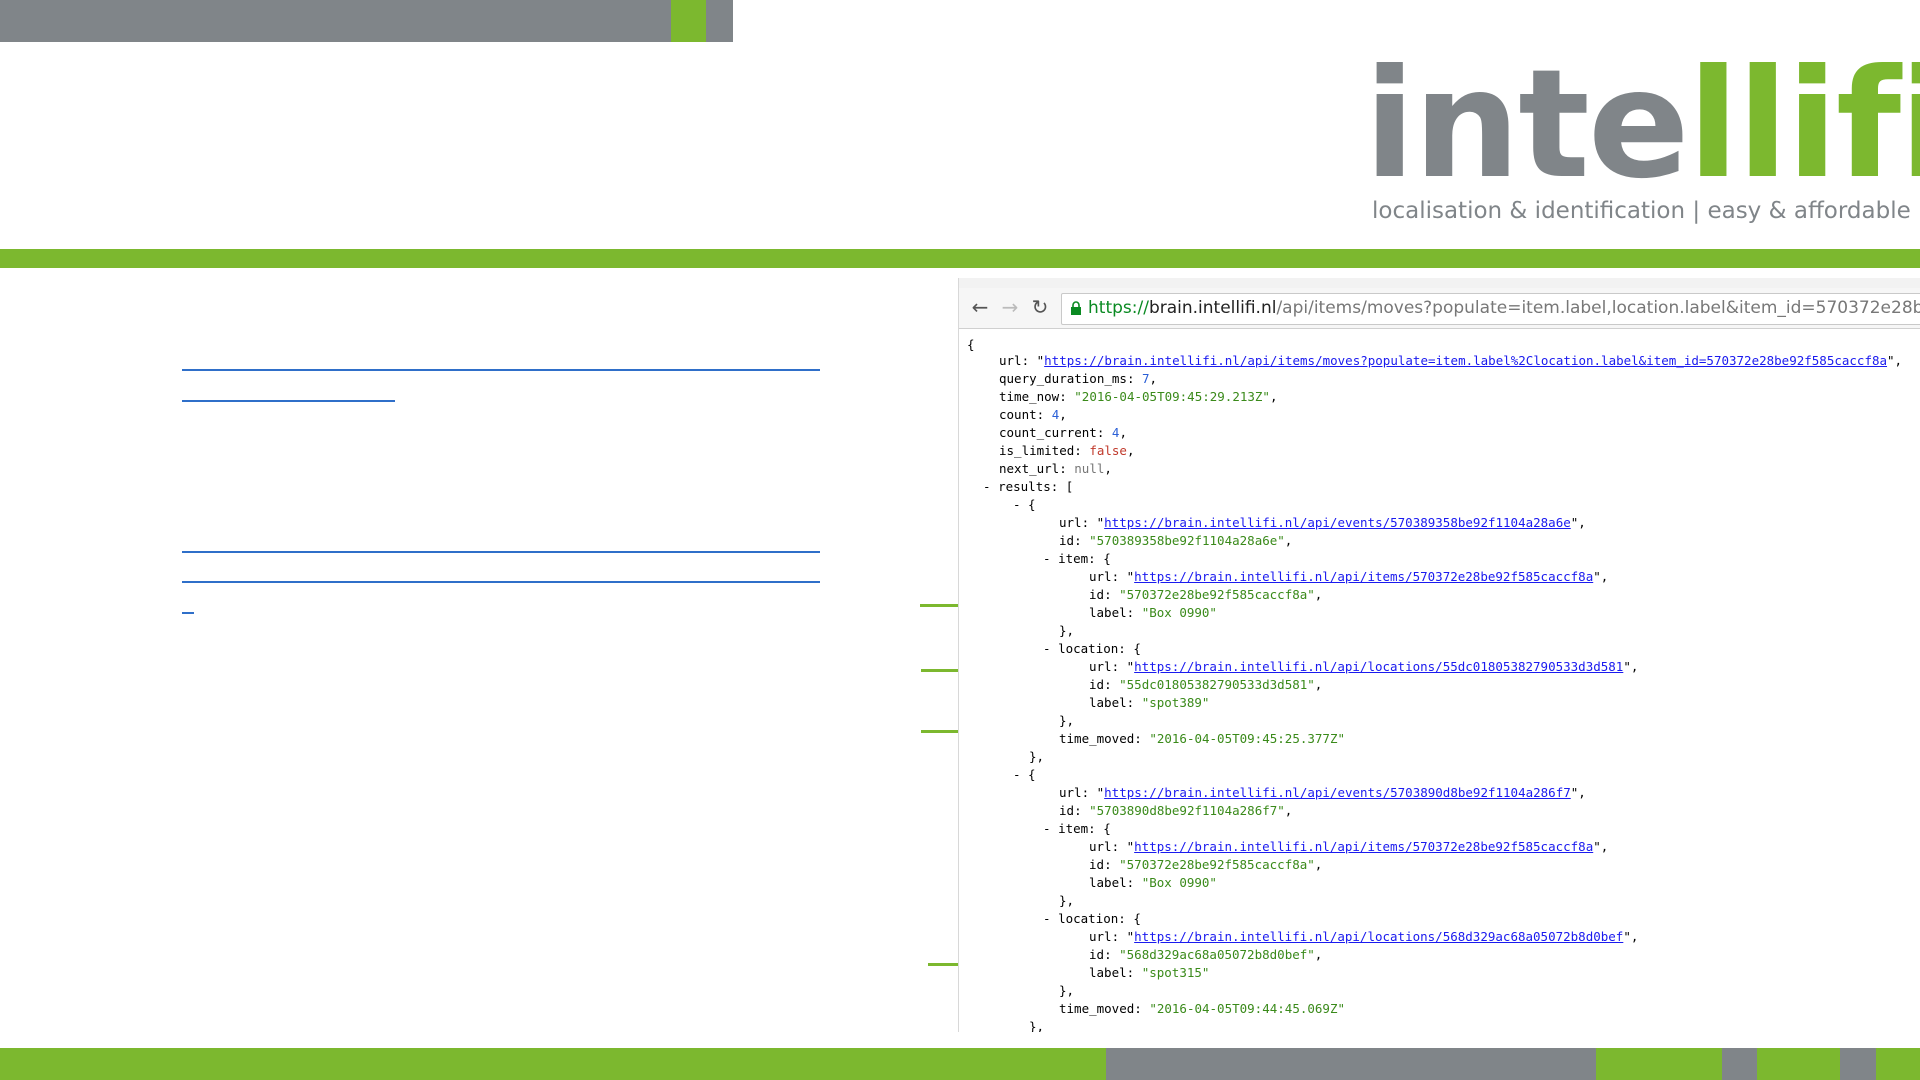 The width and height of the screenshot is (1920, 1080). What do you see at coordinates (688, 21) in the screenshot?
I see `top-green-accent` at bounding box center [688, 21].